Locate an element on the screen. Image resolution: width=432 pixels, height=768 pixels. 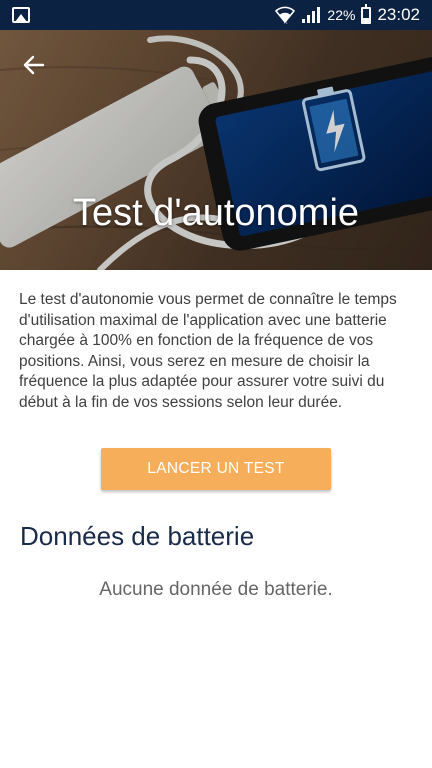
battery-data-title: Données de batterie is located at coordinates (137, 536).